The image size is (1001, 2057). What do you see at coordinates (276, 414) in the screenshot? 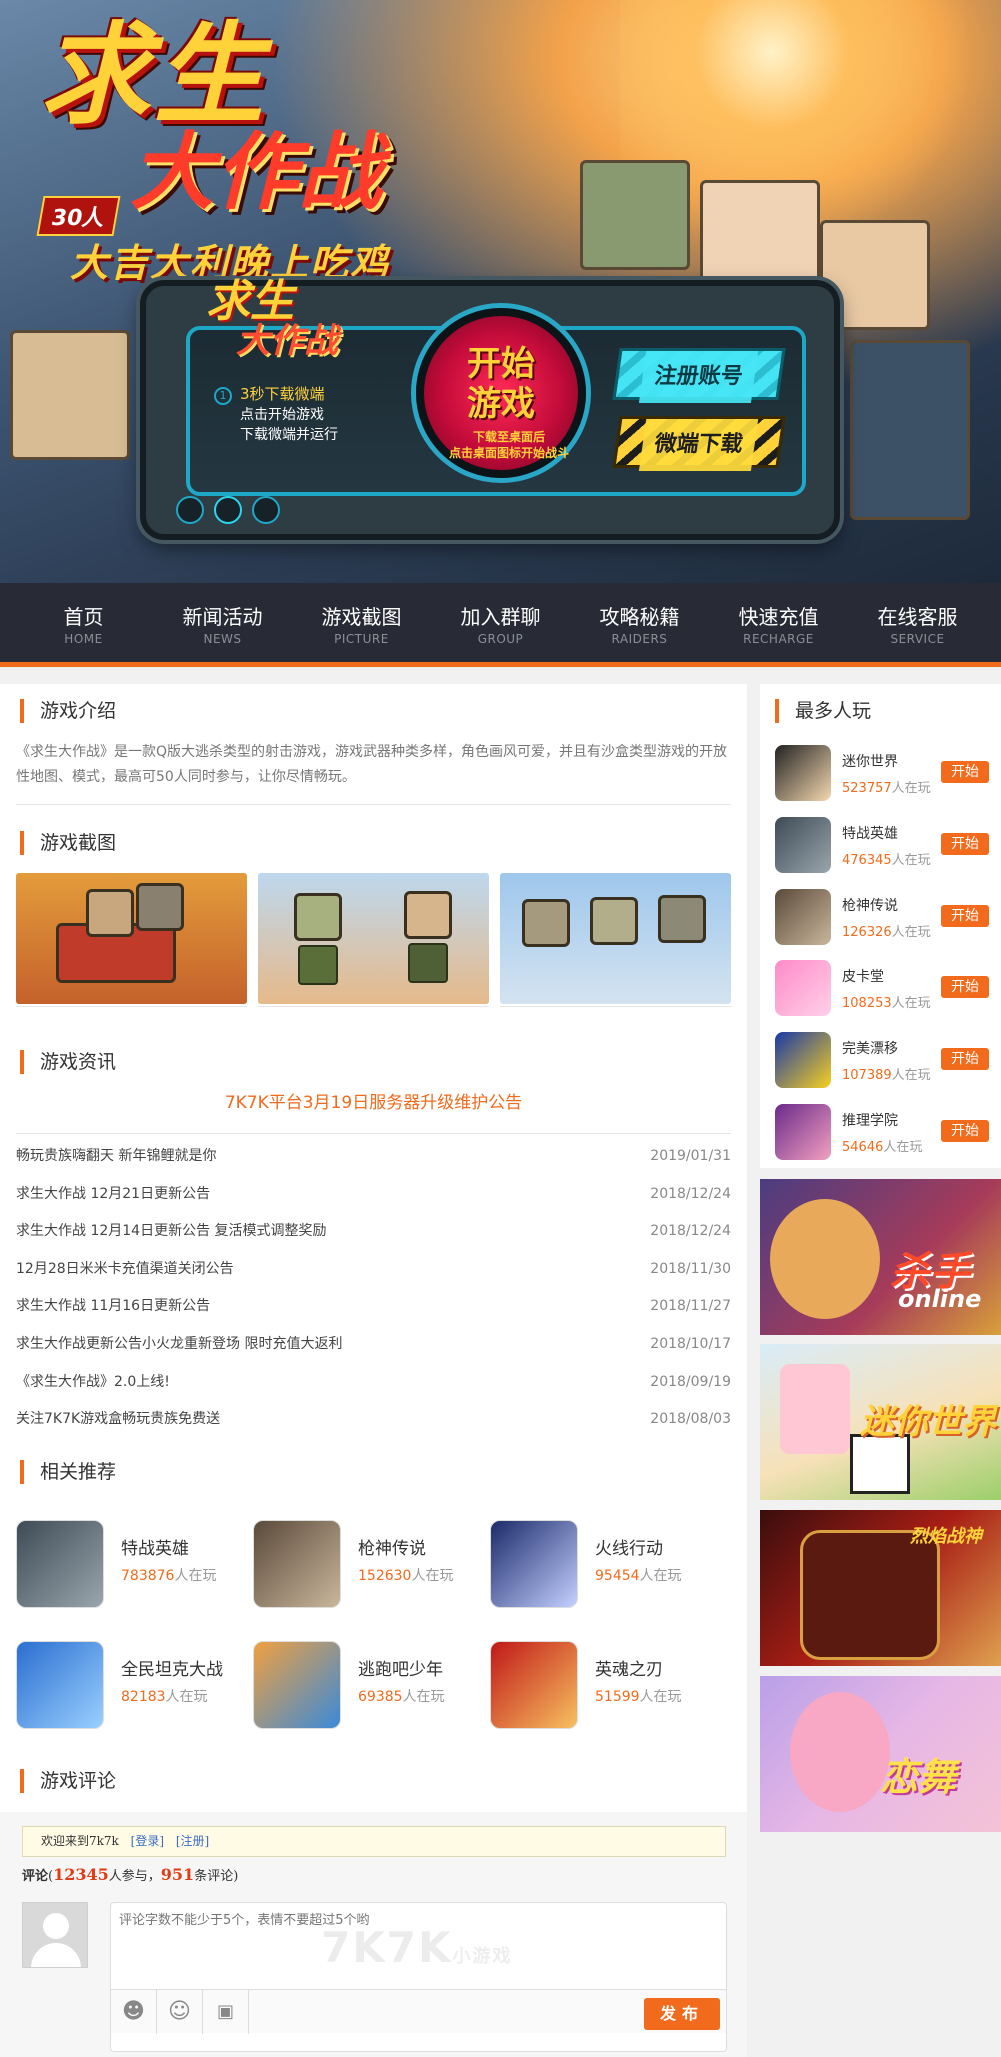
I see `download-steps: 1 3秒下载微端 点击开始游戏 下载微端并运行` at bounding box center [276, 414].